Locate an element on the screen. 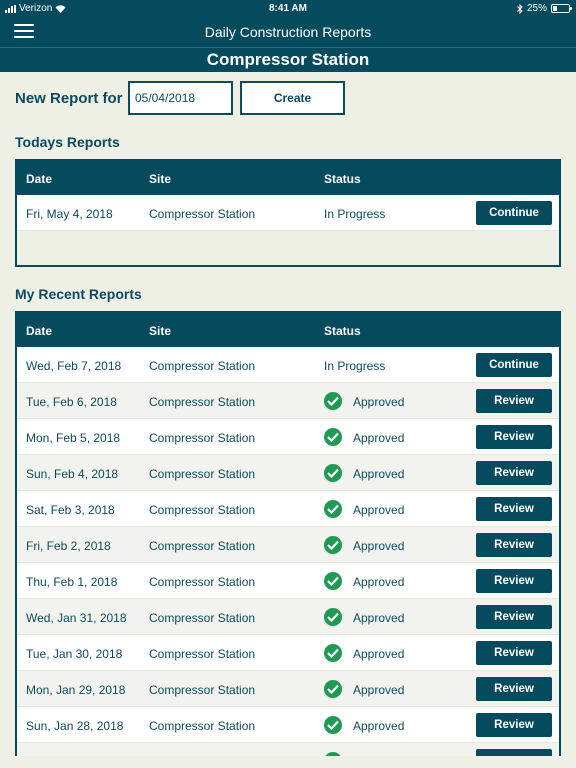 The image size is (576, 768). empty-row is located at coordinates (288, 248).